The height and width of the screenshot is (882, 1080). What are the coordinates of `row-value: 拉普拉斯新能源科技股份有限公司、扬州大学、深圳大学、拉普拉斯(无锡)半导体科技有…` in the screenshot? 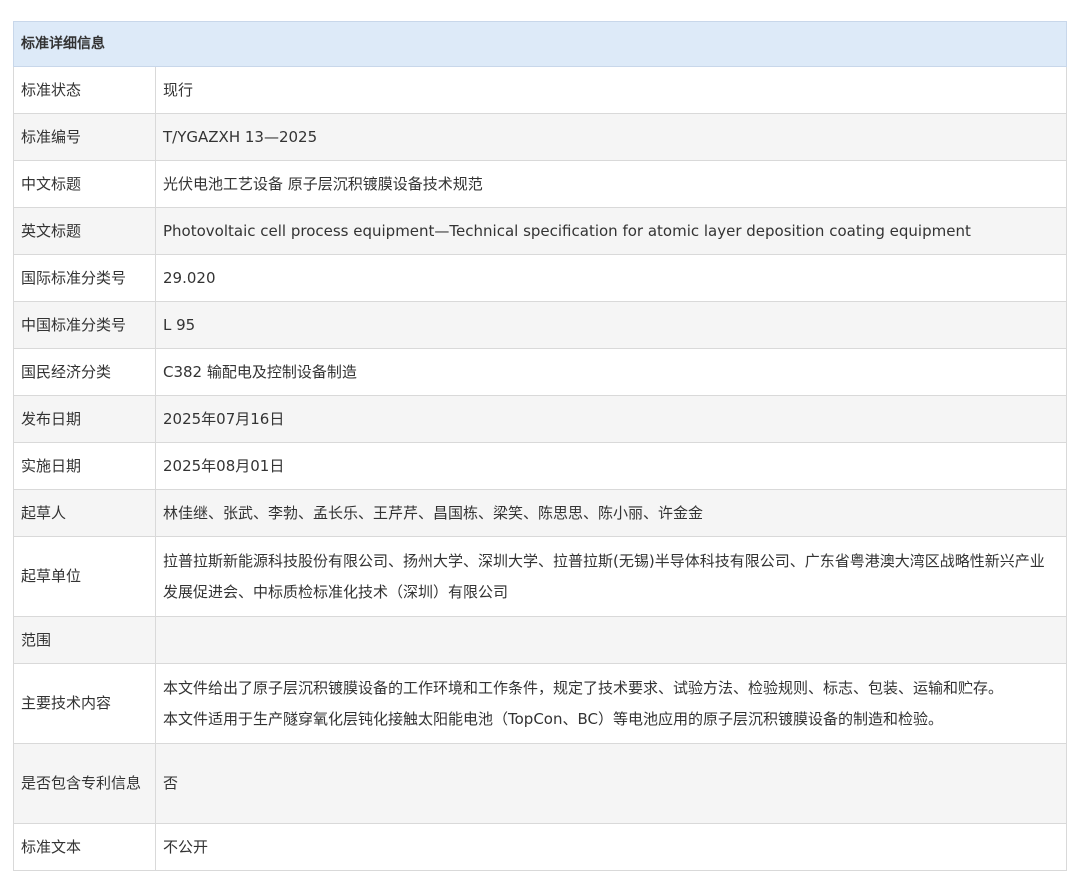 It's located at (611, 576).